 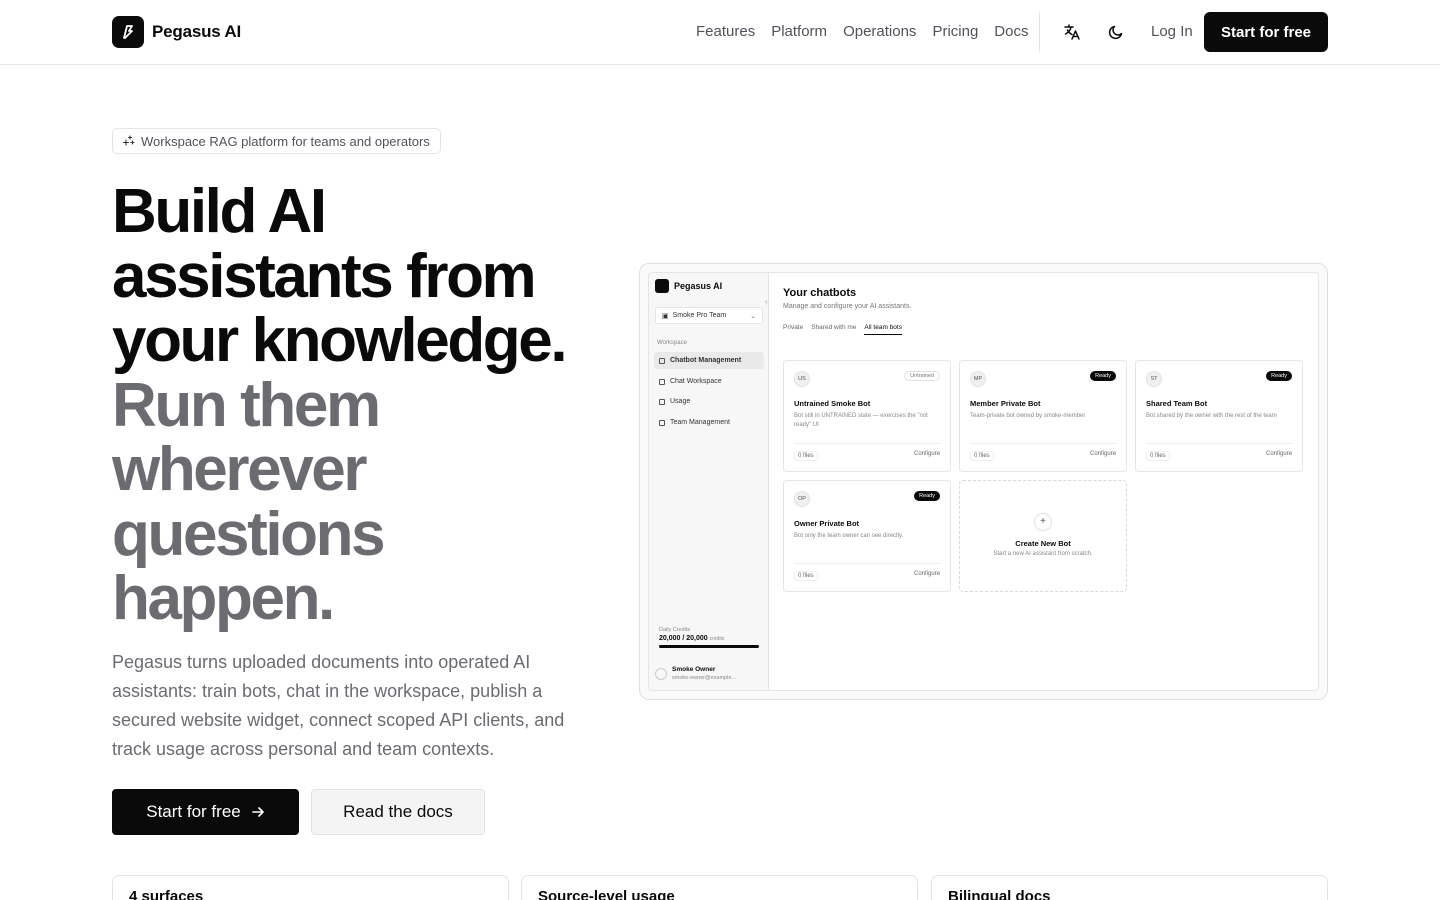 What do you see at coordinates (999, 894) in the screenshot?
I see `stat-card-title: Bilingual docs` at bounding box center [999, 894].